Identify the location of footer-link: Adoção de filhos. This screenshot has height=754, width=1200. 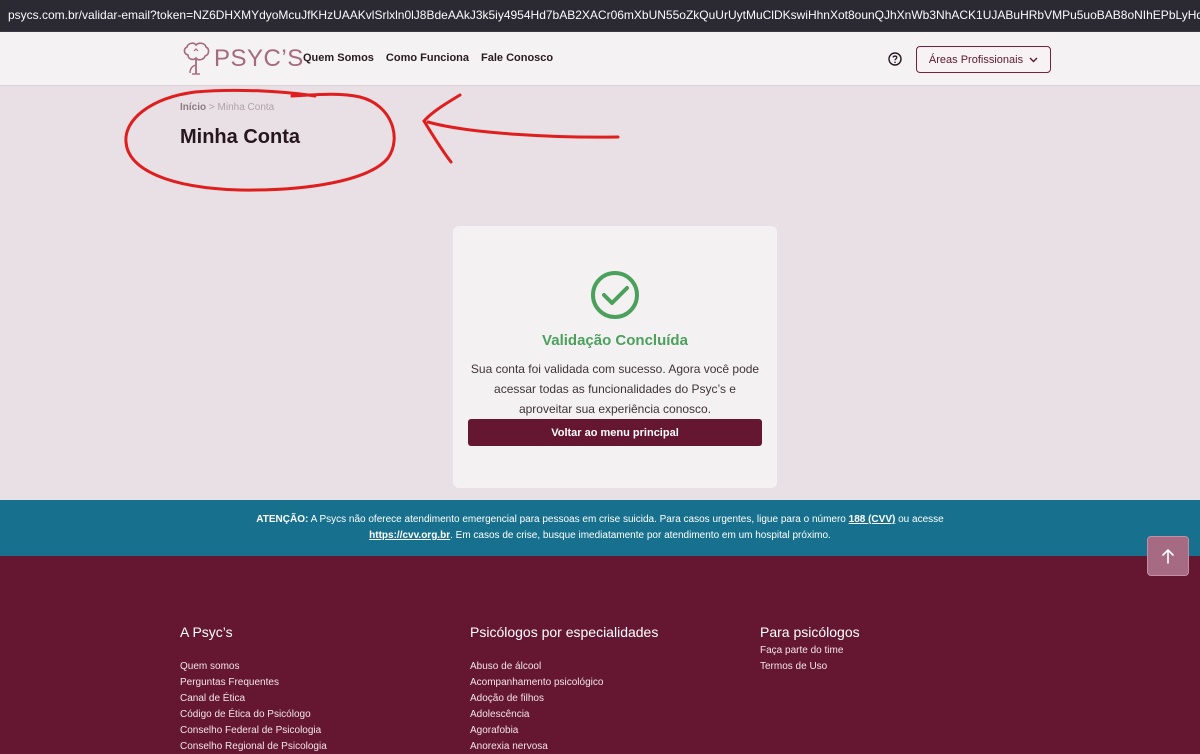
(564, 699).